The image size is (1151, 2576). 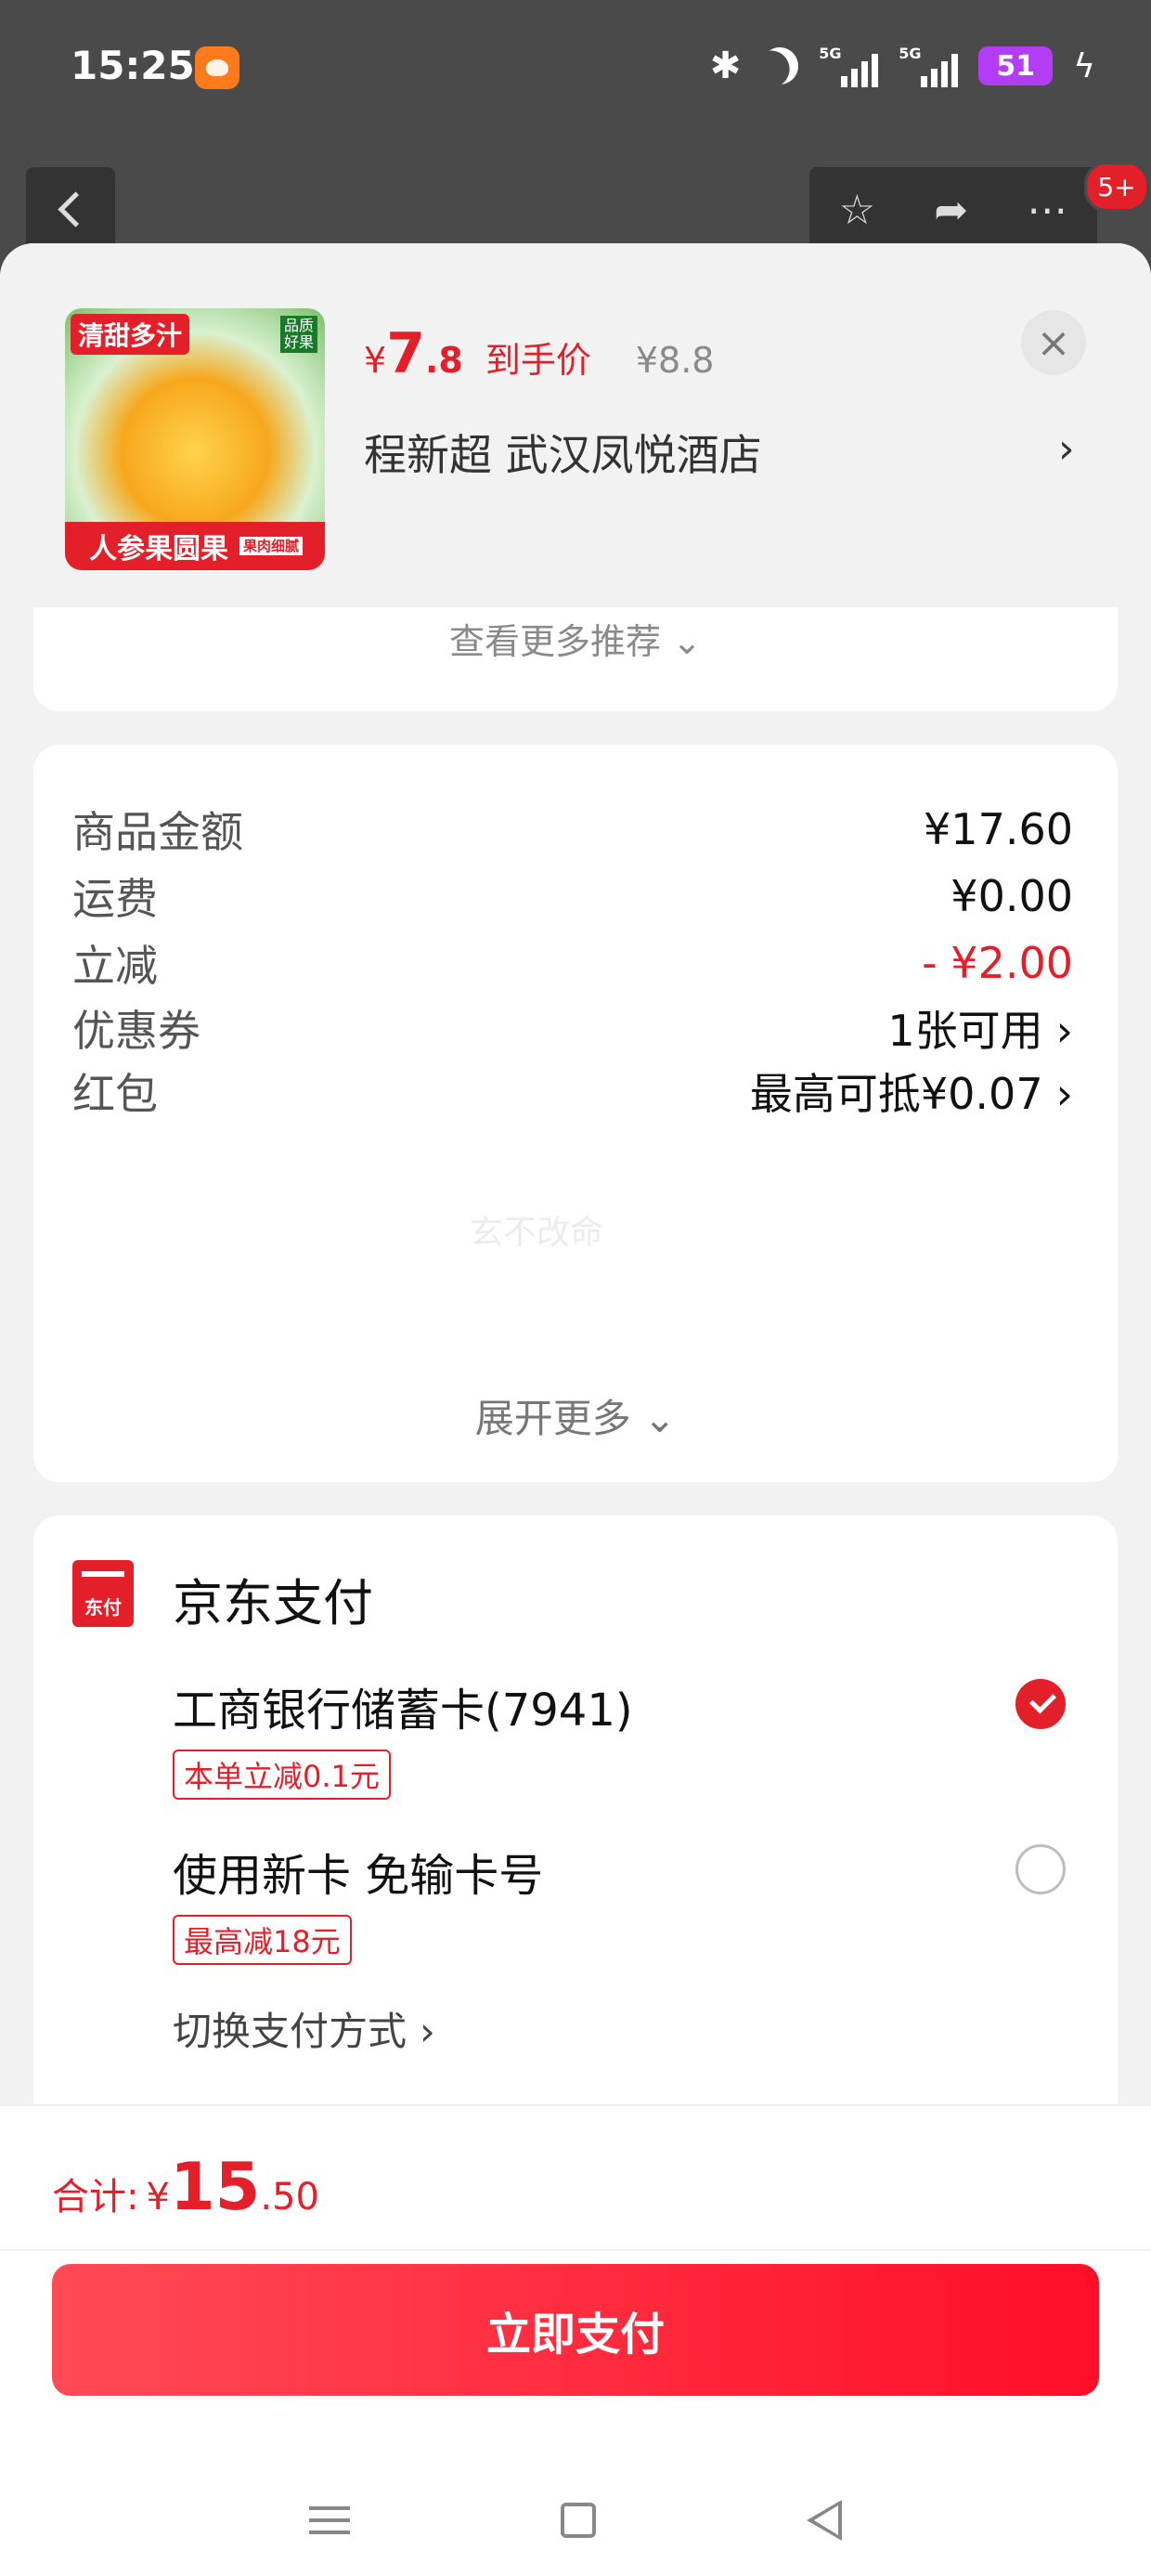 I want to click on radio-unchecked-icon, so click(x=1040, y=1869).